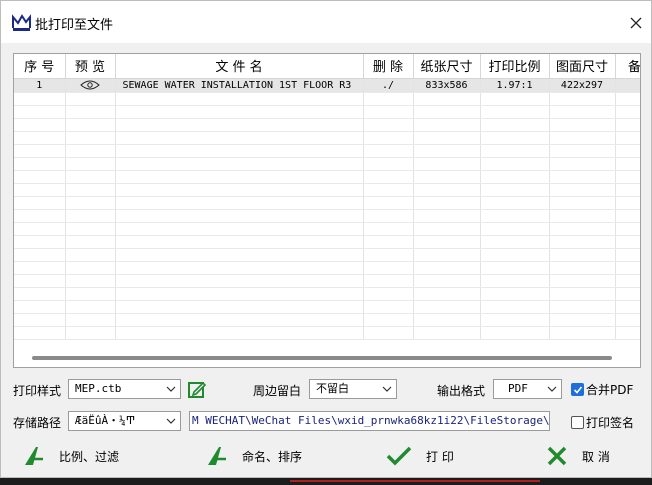 The width and height of the screenshot is (652, 485). I want to click on edit-style-button, so click(197, 390).